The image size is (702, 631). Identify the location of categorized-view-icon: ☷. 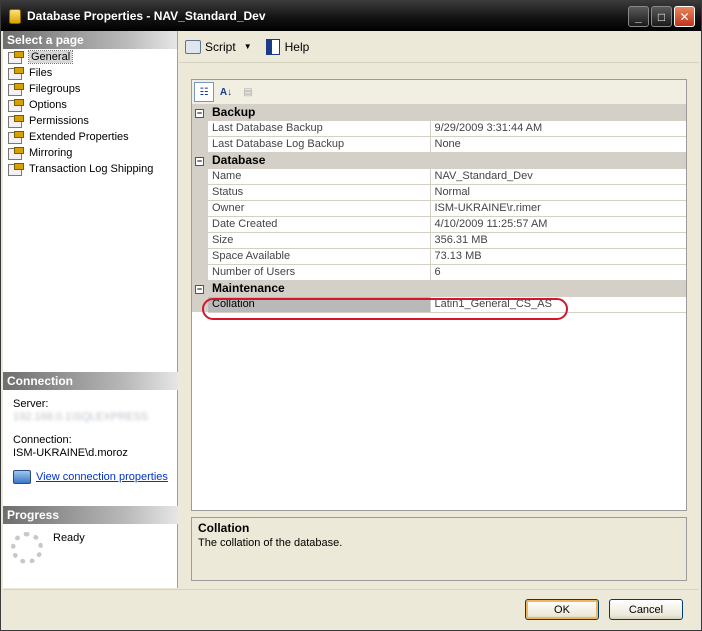
(204, 92).